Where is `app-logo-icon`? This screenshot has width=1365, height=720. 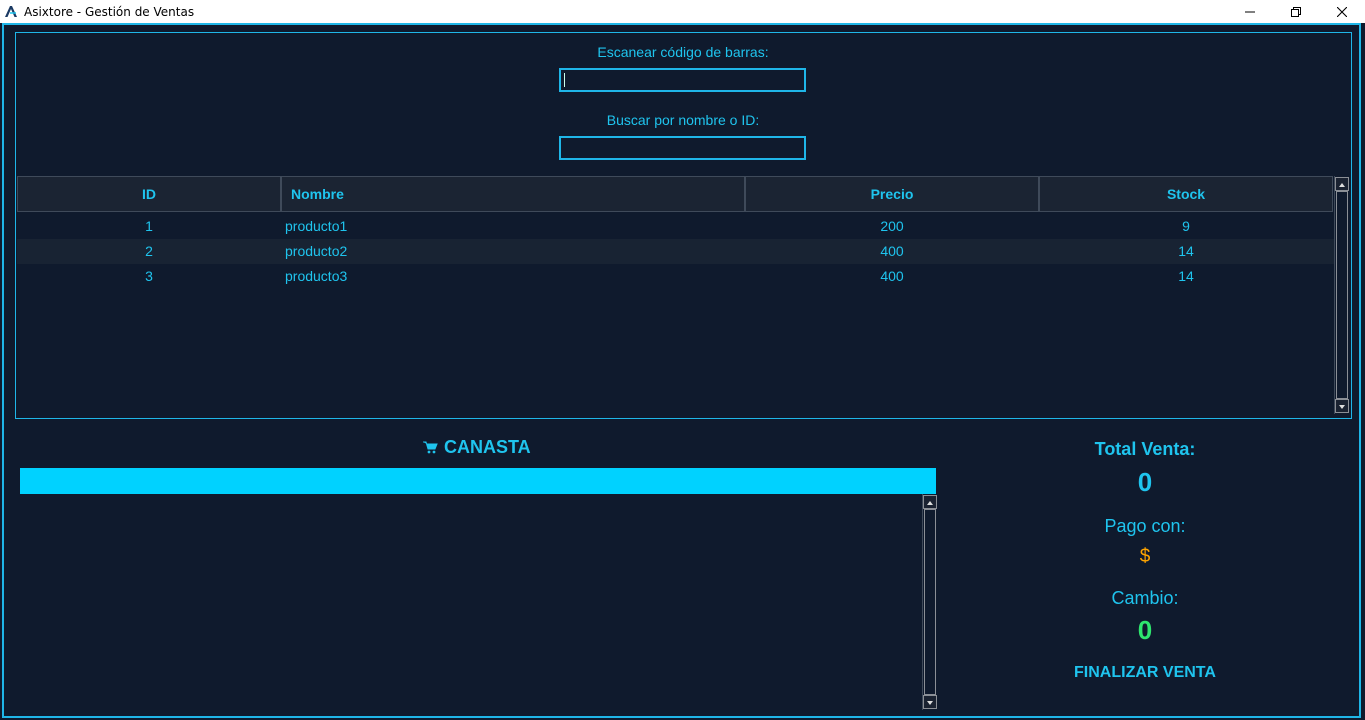 app-logo-icon is located at coordinates (11, 11).